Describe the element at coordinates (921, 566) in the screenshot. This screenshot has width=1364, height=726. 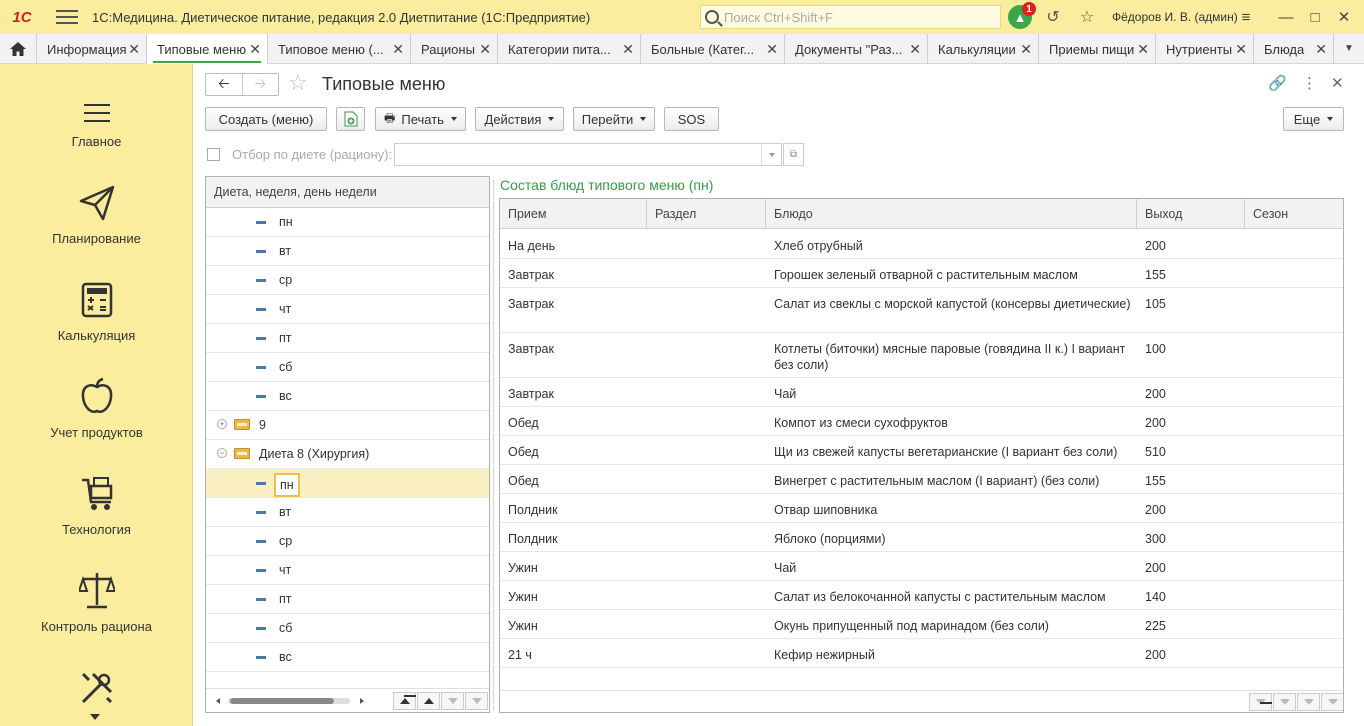
I see `table-row: Ужин Чай 200` at that location.